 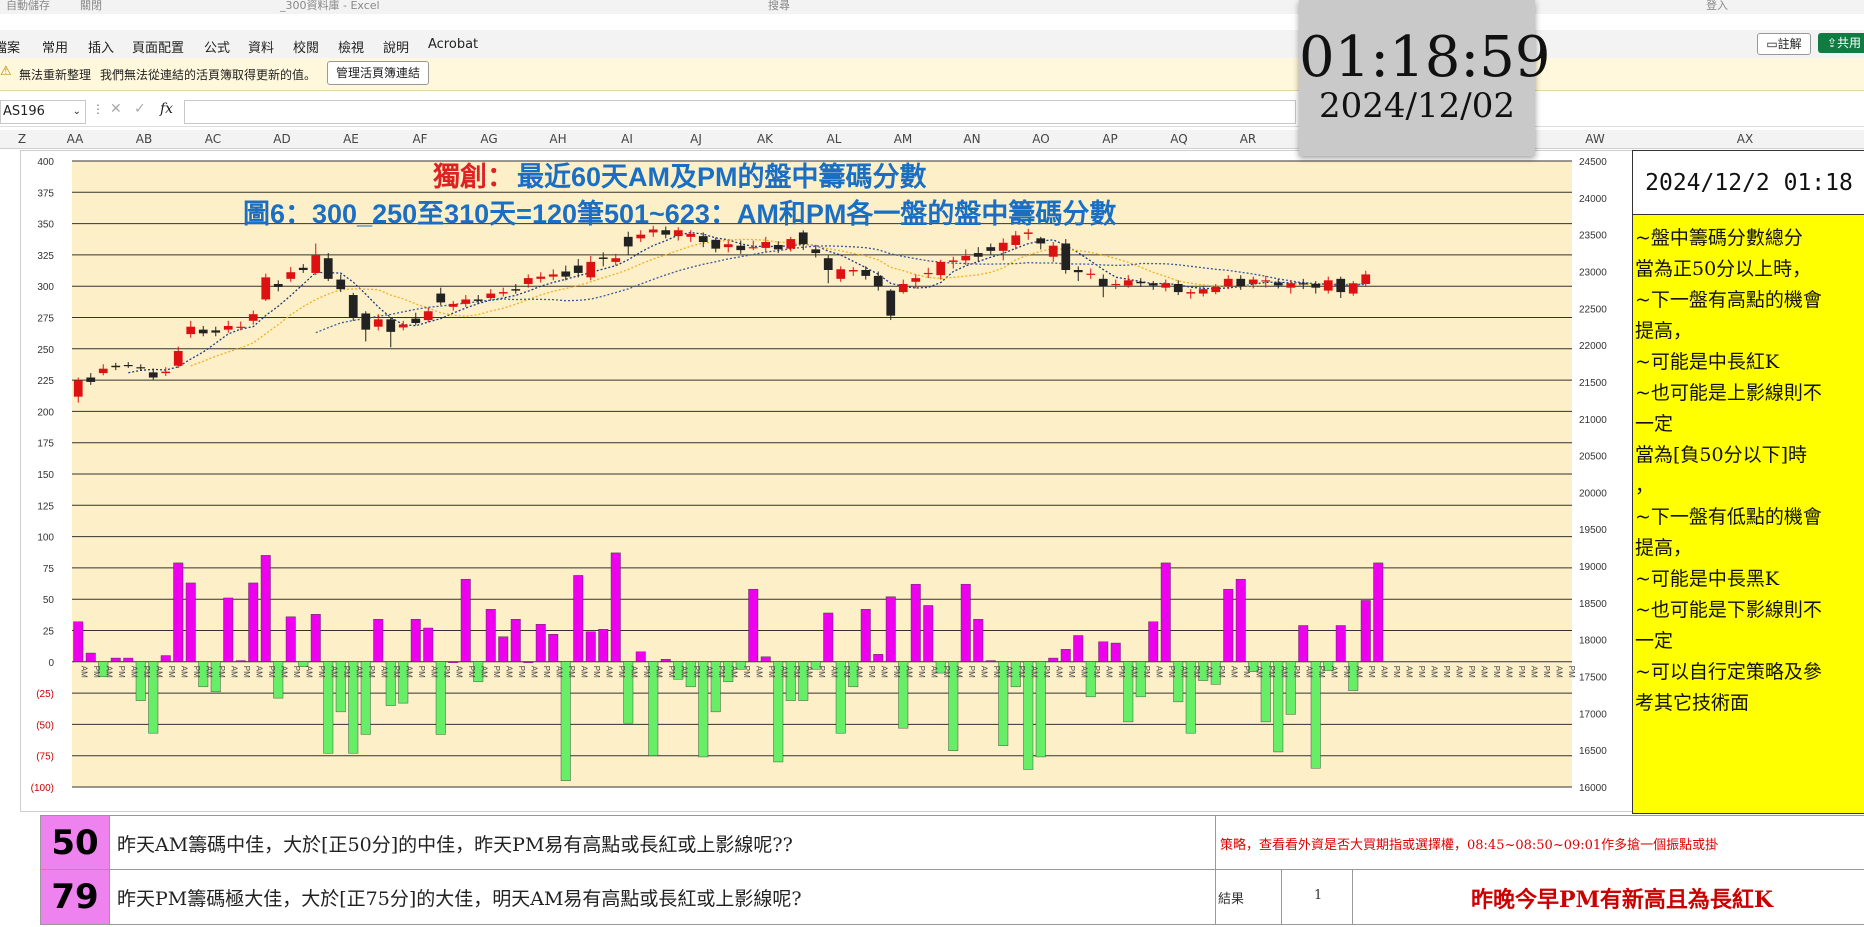 I want to click on right-axis-tick-label: 17000, so click(x=1593, y=714).